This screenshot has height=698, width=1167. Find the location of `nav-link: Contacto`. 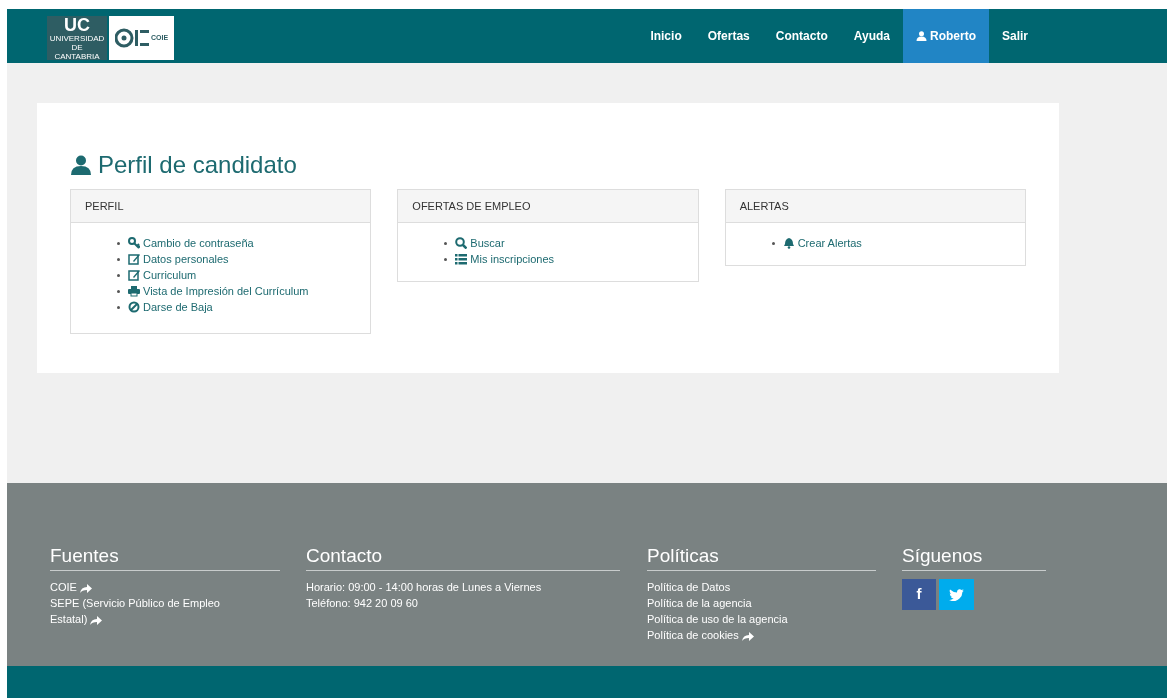

nav-link: Contacto is located at coordinates (801, 36).